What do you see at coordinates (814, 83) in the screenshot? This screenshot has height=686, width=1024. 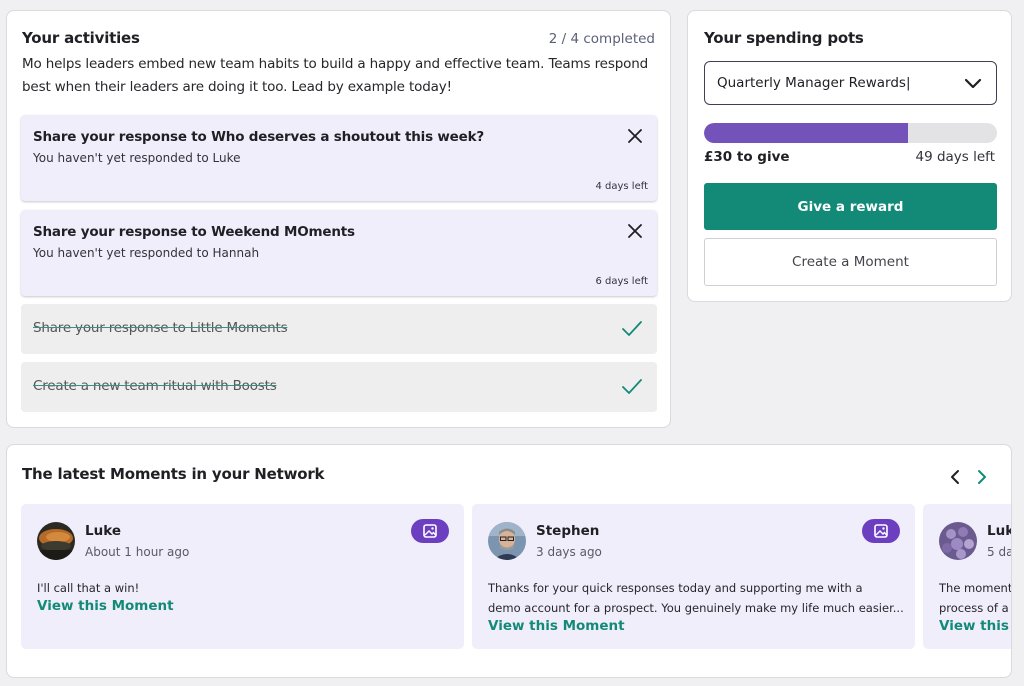 I see `pot-select-value: Quarterly Manager Rewards|` at bounding box center [814, 83].